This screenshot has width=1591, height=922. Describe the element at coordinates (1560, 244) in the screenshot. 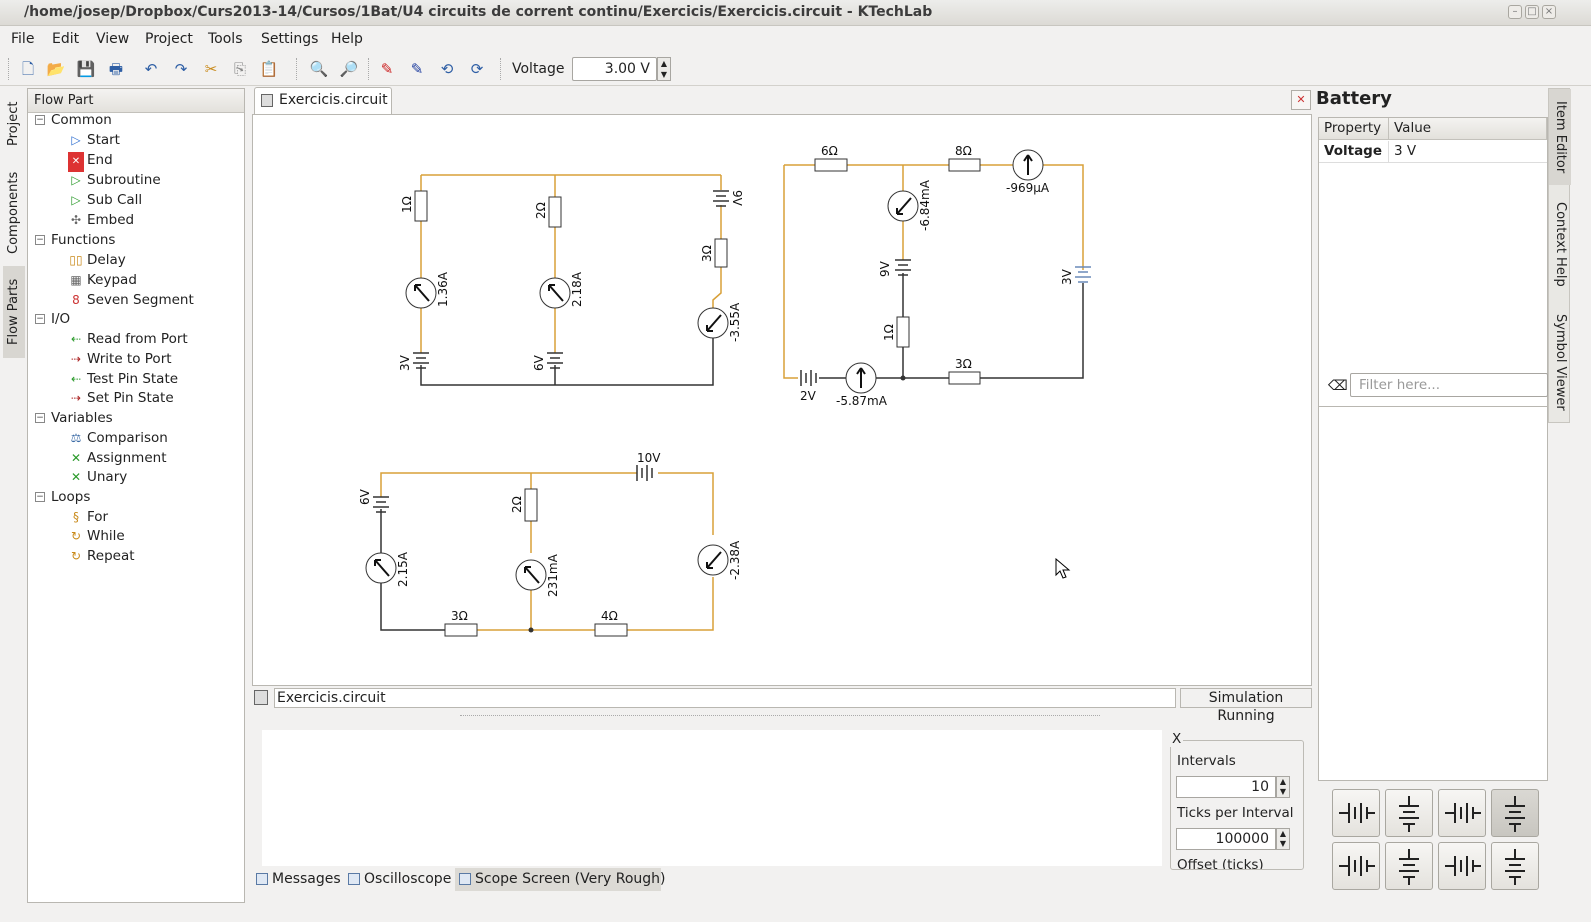

I see `tab-context-help: Context Help` at that location.